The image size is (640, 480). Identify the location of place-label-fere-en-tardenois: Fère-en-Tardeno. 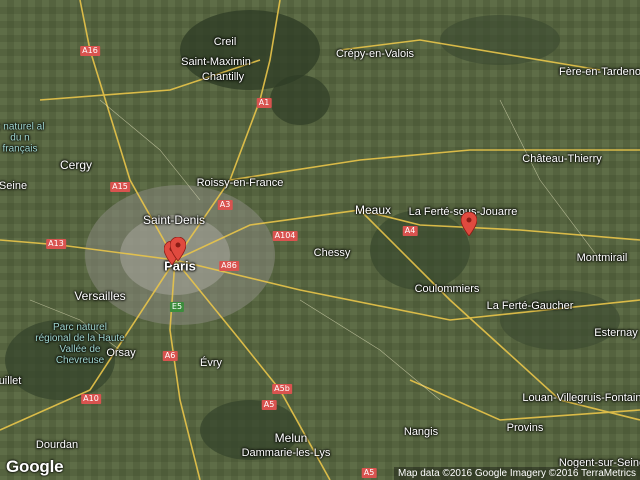
(599, 72).